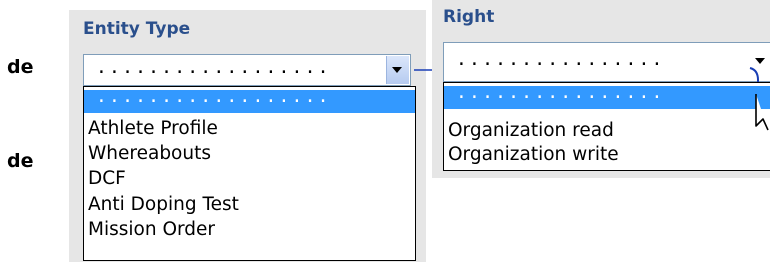 The width and height of the screenshot is (770, 262). I want to click on entity-type-option-mission-order: Mission Order, so click(249, 229).